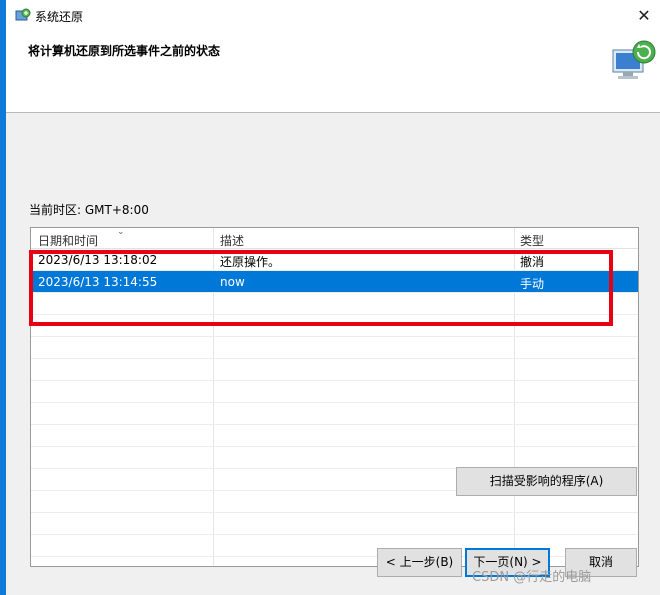 The image size is (660, 595). Describe the element at coordinates (68, 240) in the screenshot. I see `column-header-datetime: 日期和时间` at that location.